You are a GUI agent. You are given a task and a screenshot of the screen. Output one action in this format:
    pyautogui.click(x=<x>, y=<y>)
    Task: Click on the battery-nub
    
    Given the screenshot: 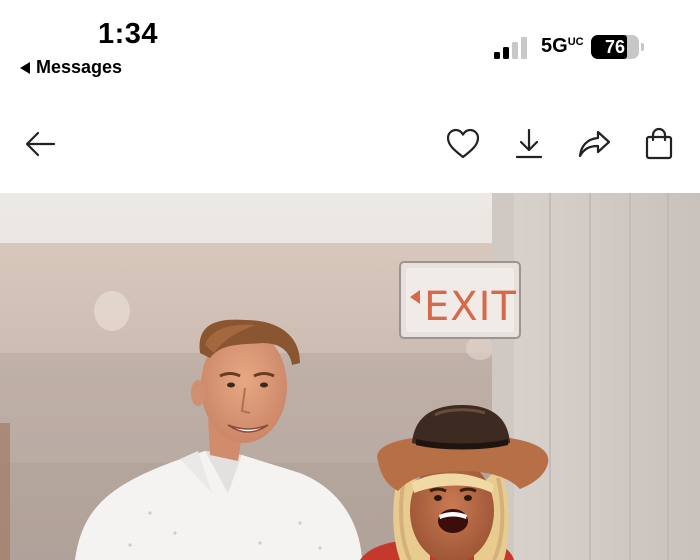 What is the action you would take?
    pyautogui.click(x=642, y=47)
    